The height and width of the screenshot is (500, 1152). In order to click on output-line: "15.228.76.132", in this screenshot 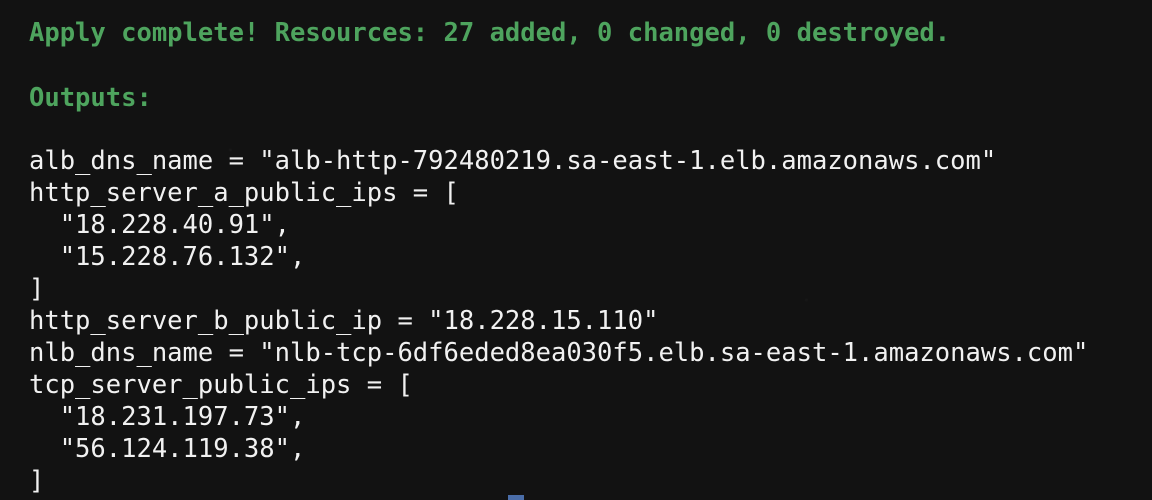, I will do `click(167, 257)`.